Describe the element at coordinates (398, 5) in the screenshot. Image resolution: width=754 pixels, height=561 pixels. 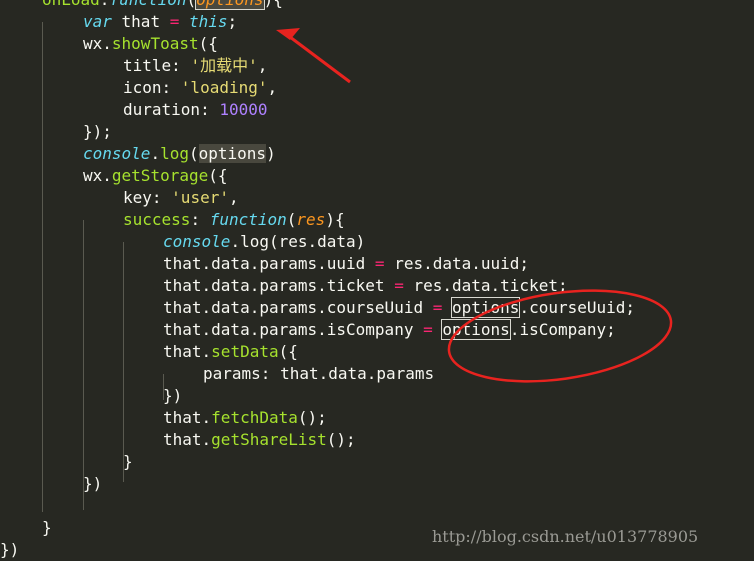
I see `code-line: onLoad:function(options){` at that location.